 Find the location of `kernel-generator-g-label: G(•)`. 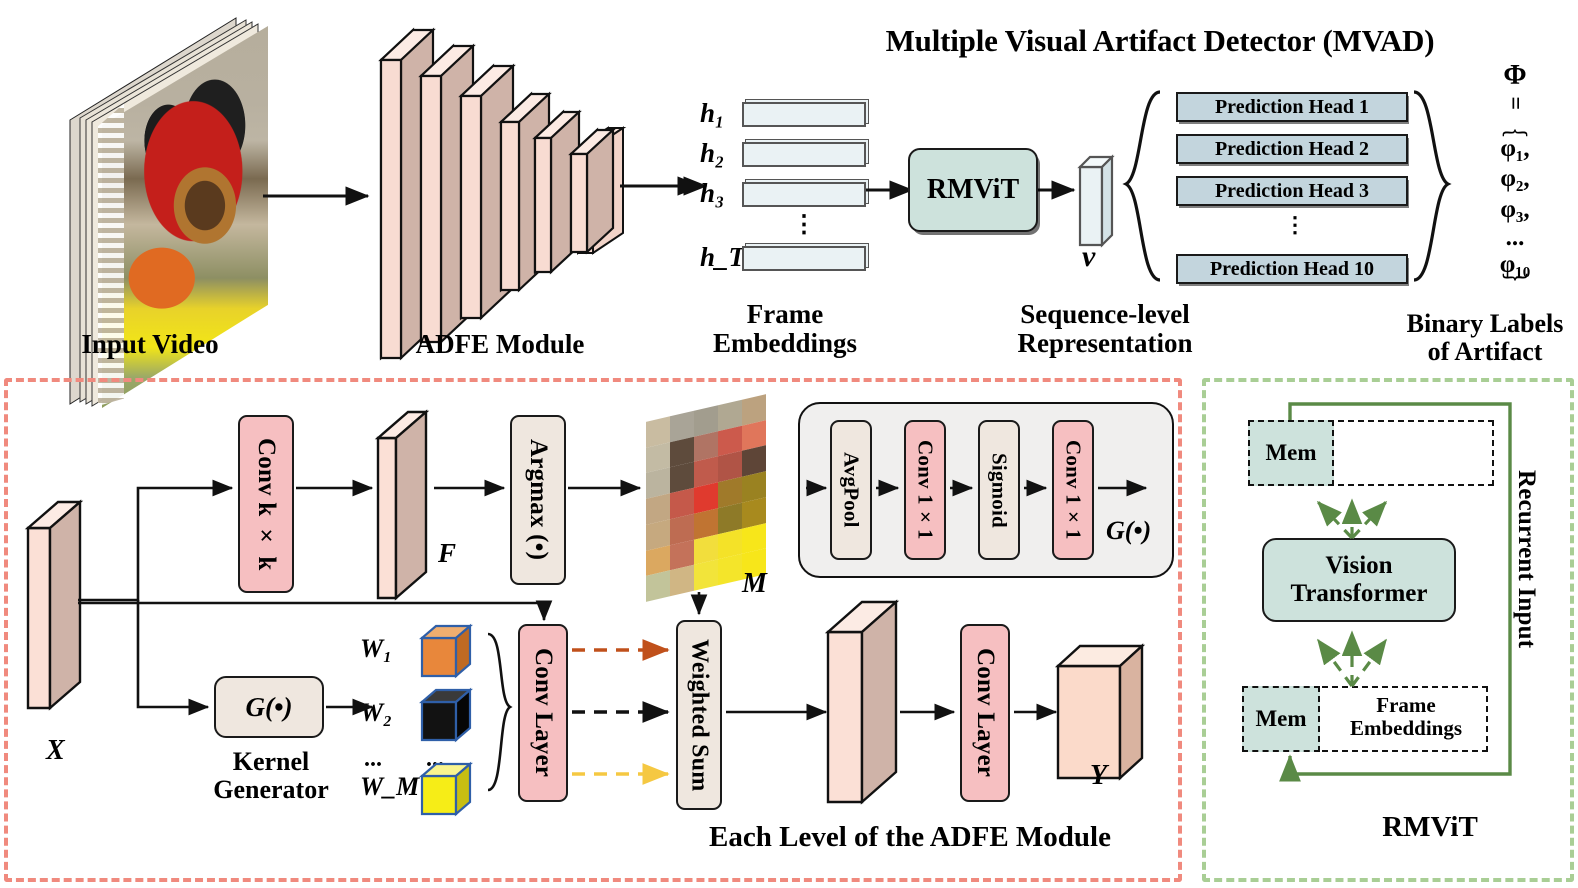

kernel-generator-g-label: G(•) is located at coordinates (269, 706).